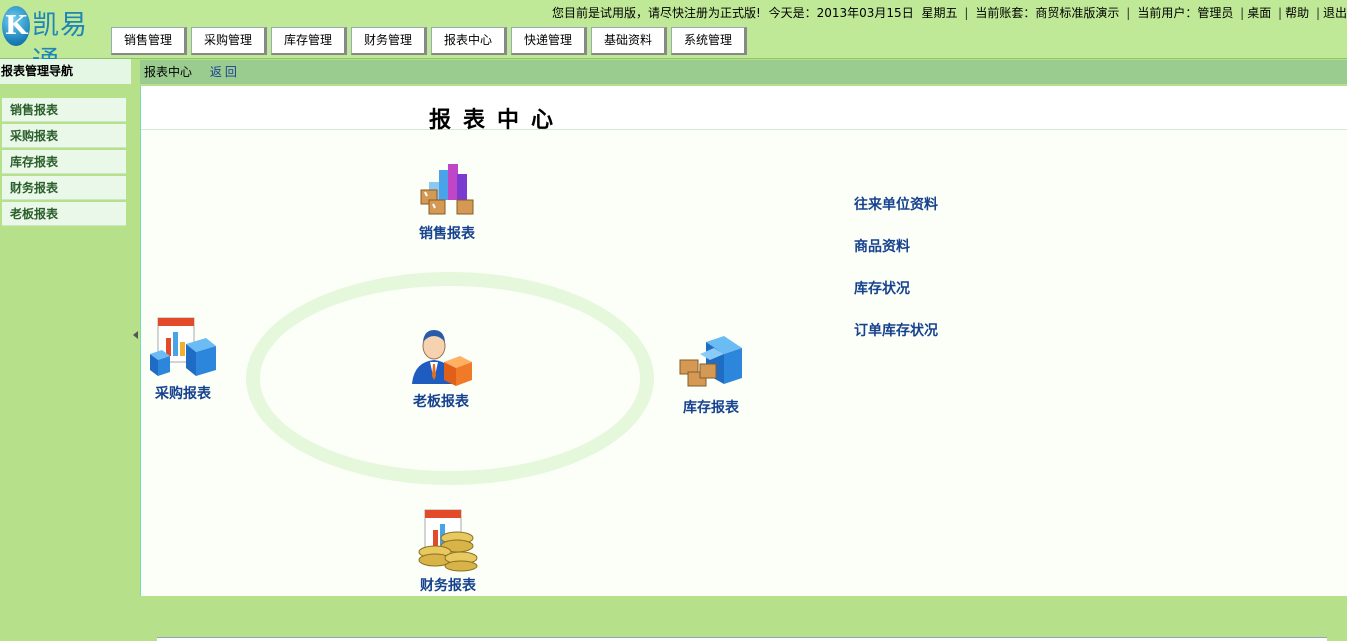  Describe the element at coordinates (55, 41) in the screenshot. I see `app-logo: K 凯易通` at that location.